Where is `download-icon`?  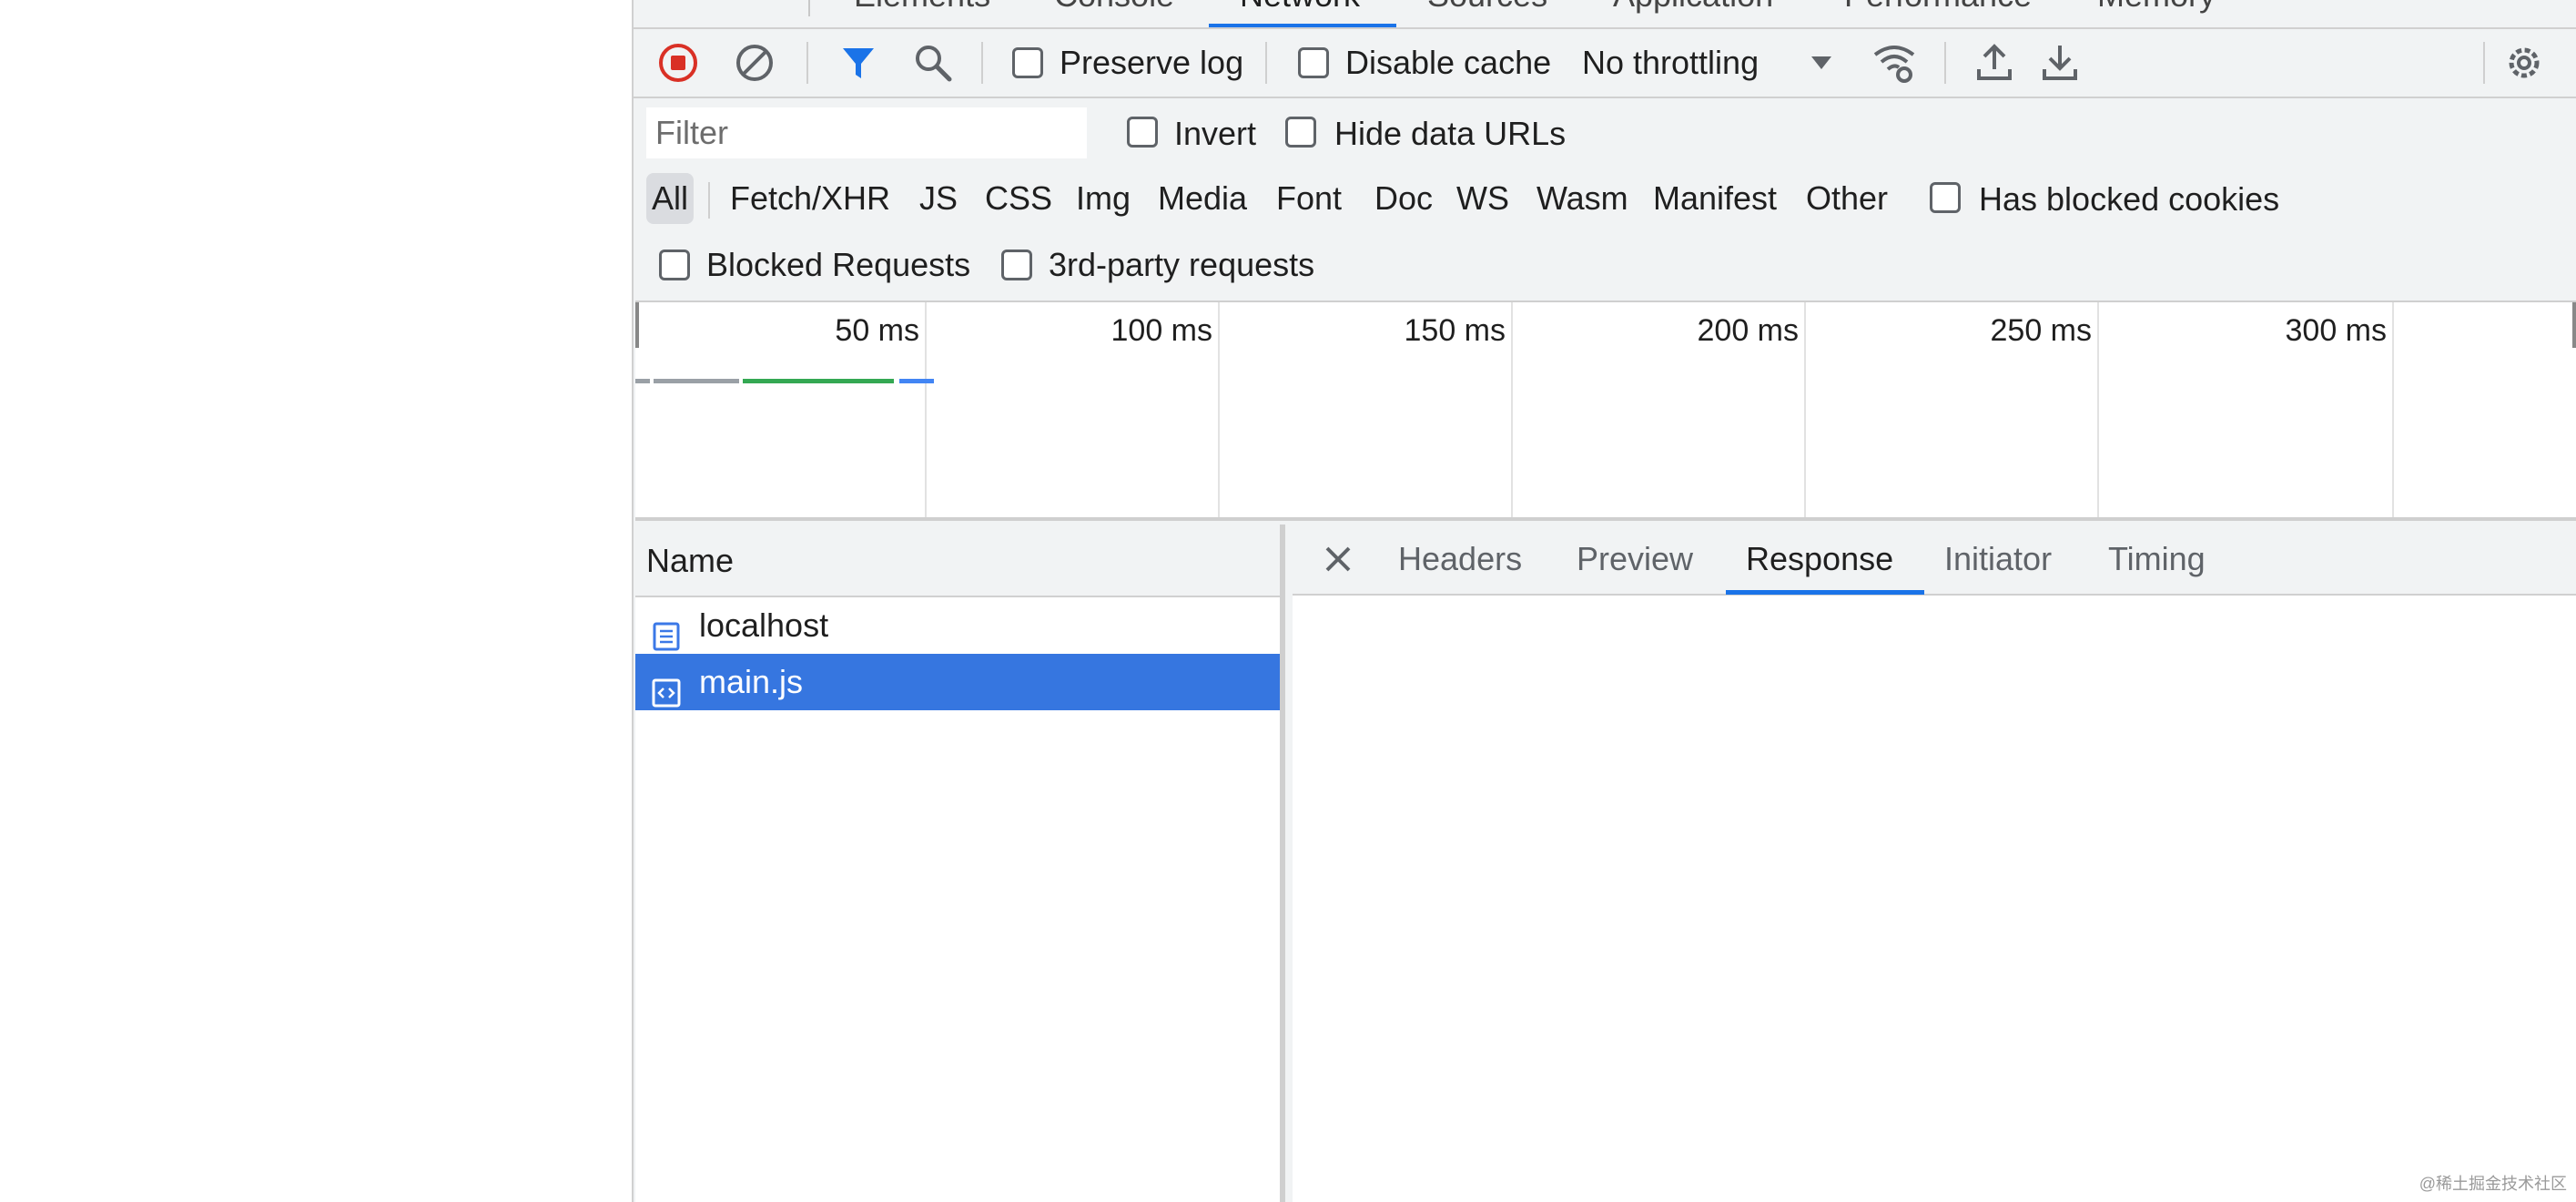 download-icon is located at coordinates (2059, 62).